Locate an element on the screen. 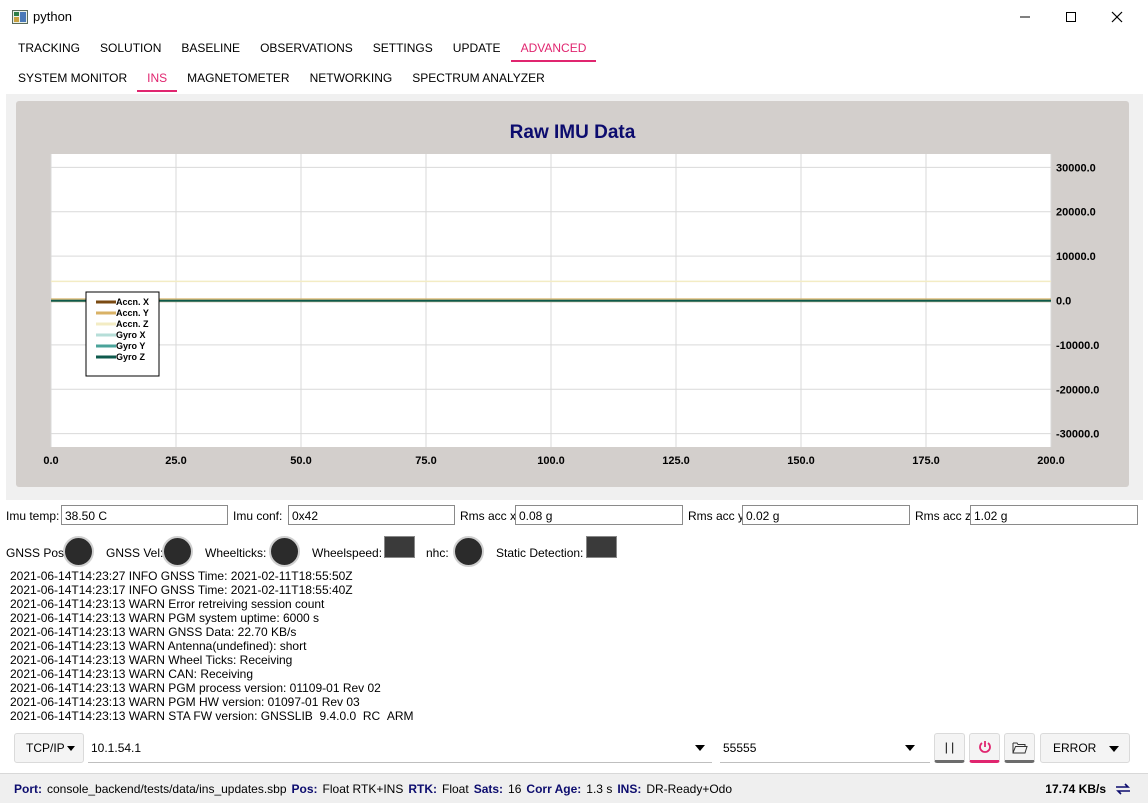  legend-label: Gyro Z is located at coordinates (131, 357).